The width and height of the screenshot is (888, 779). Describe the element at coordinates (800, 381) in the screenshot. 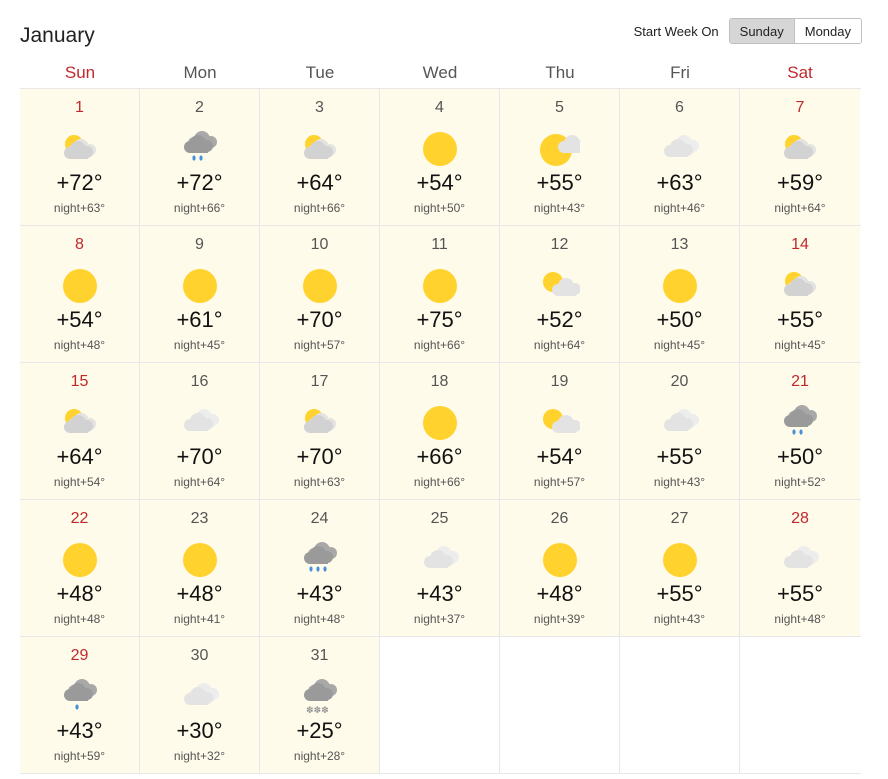

I see `day-number: 21` at that location.